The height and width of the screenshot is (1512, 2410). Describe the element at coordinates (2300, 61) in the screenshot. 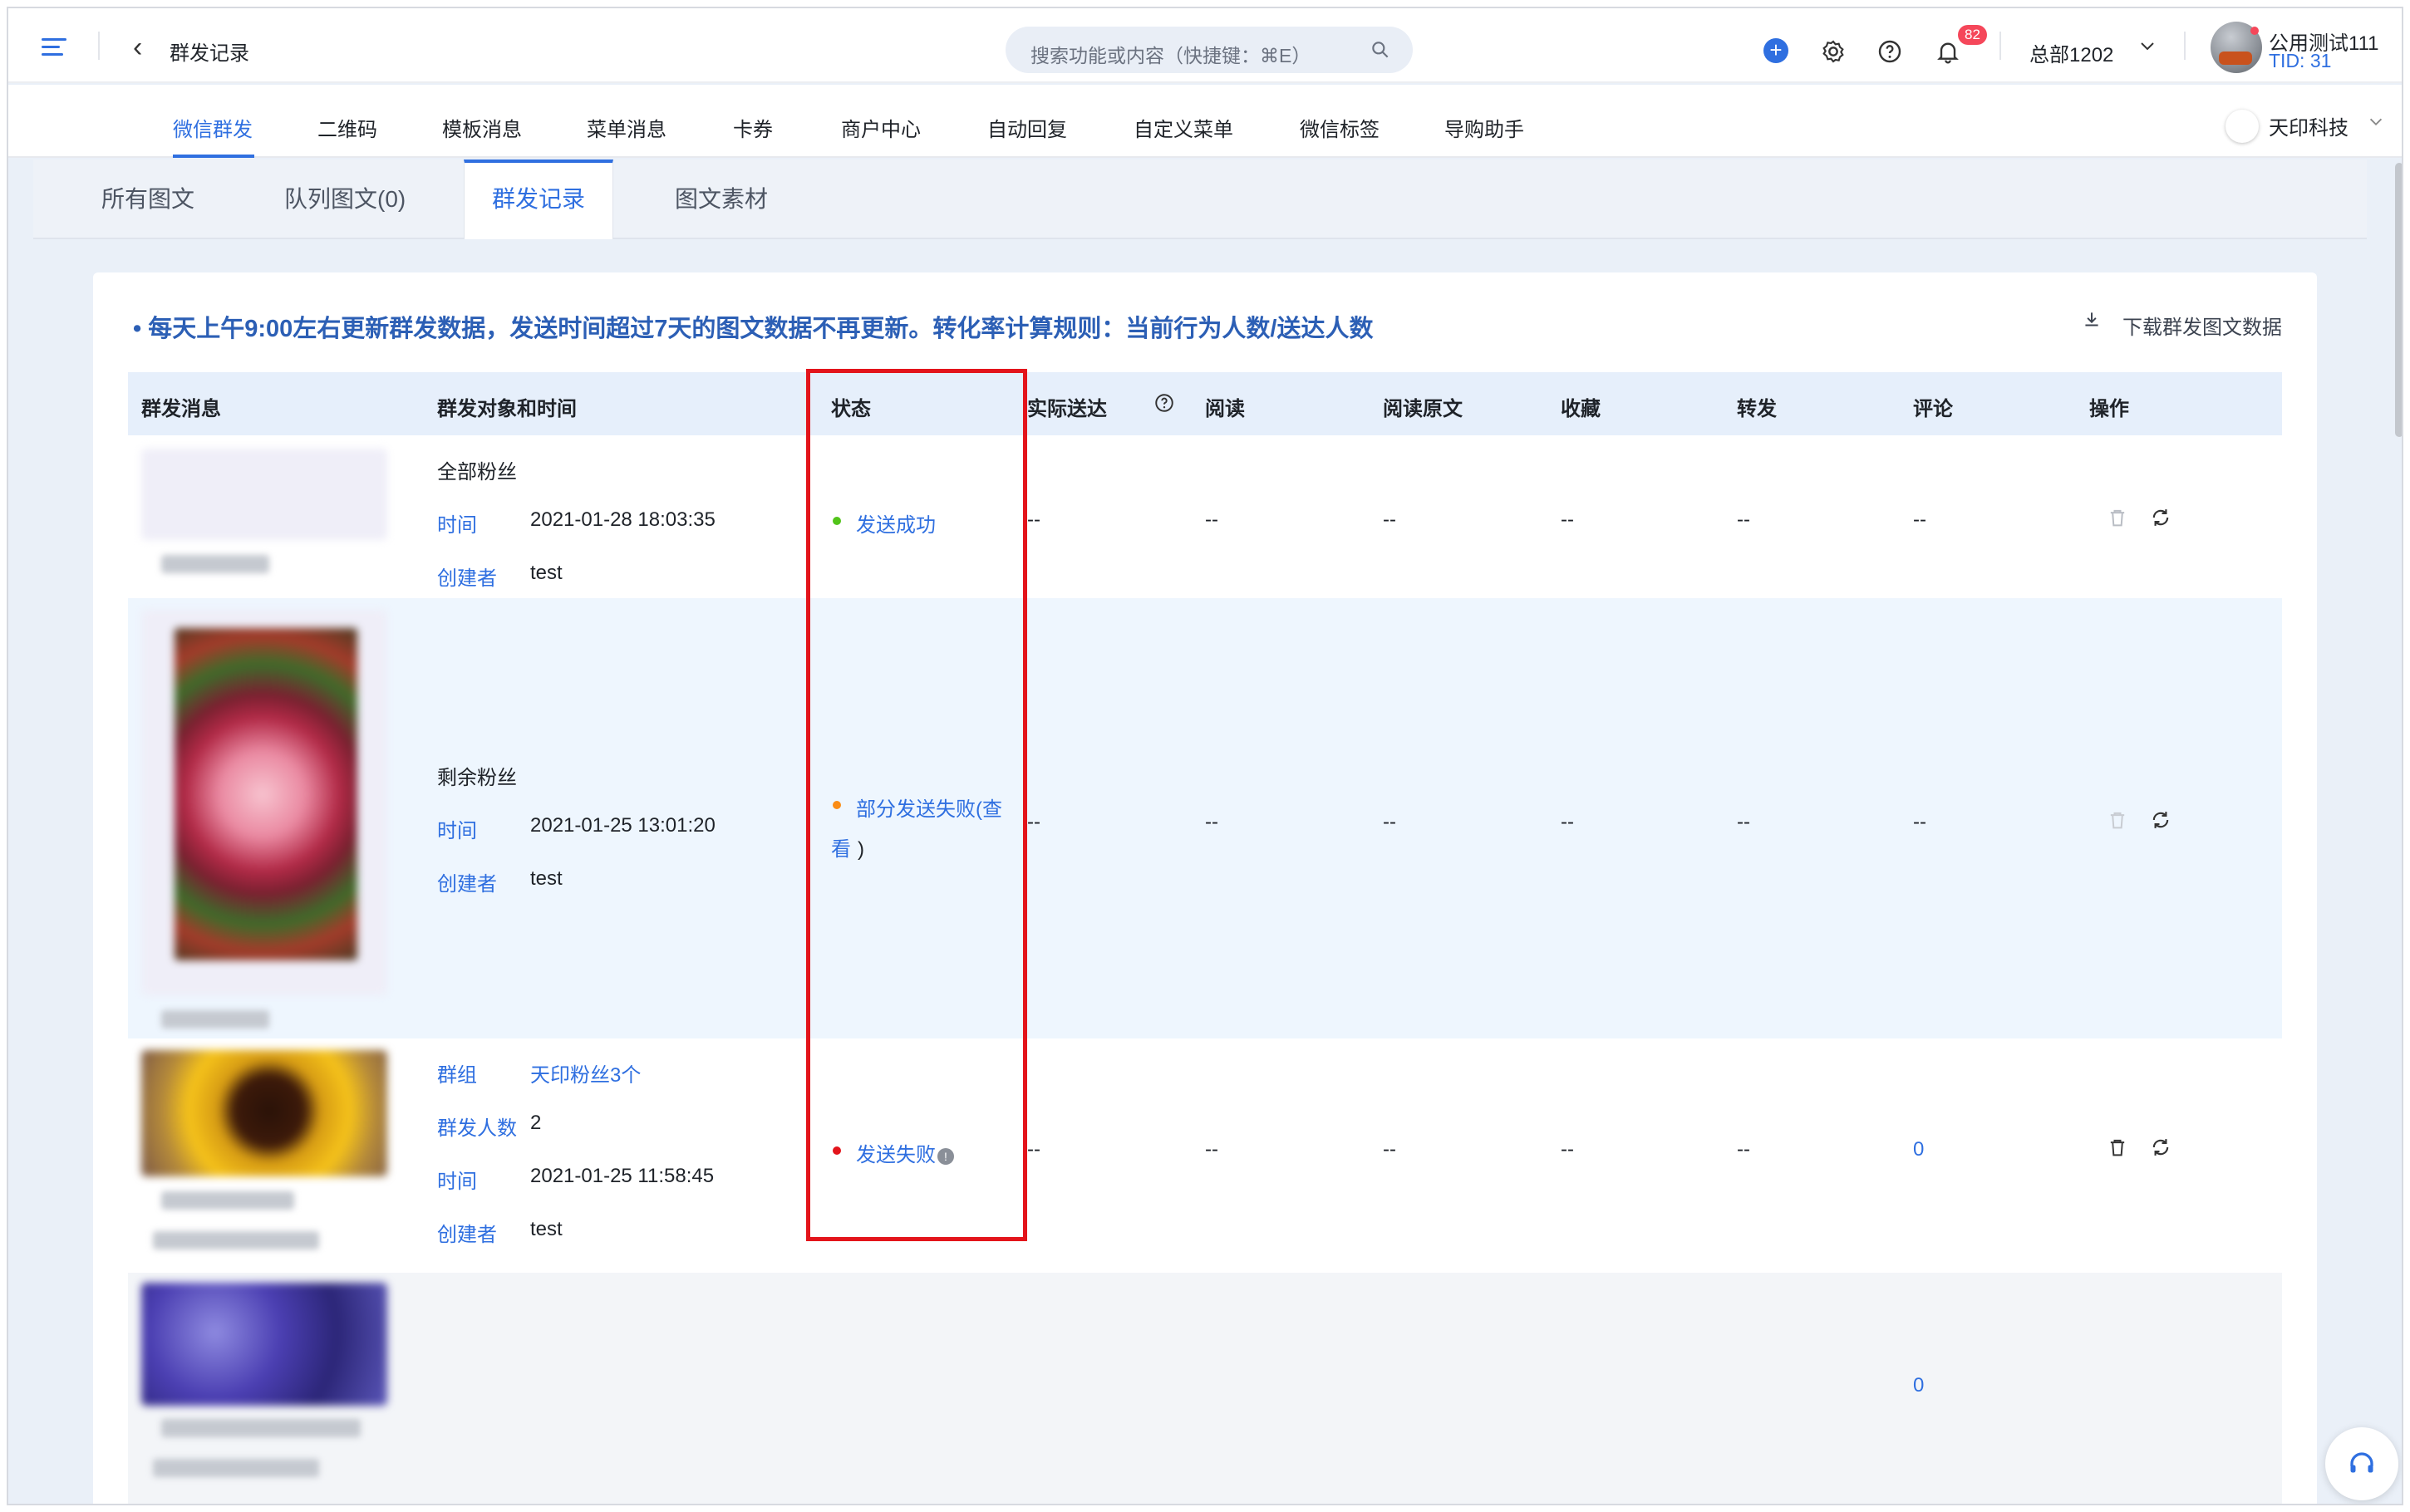

I see `user-tid: TID: 31` at that location.